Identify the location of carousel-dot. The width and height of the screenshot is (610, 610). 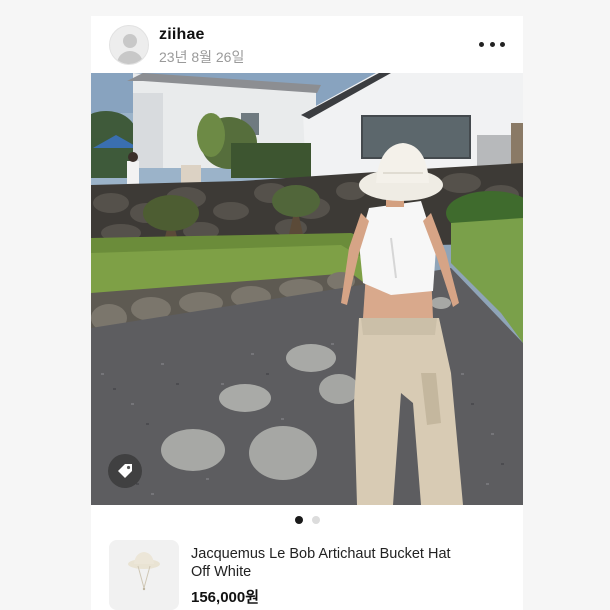
(315, 520).